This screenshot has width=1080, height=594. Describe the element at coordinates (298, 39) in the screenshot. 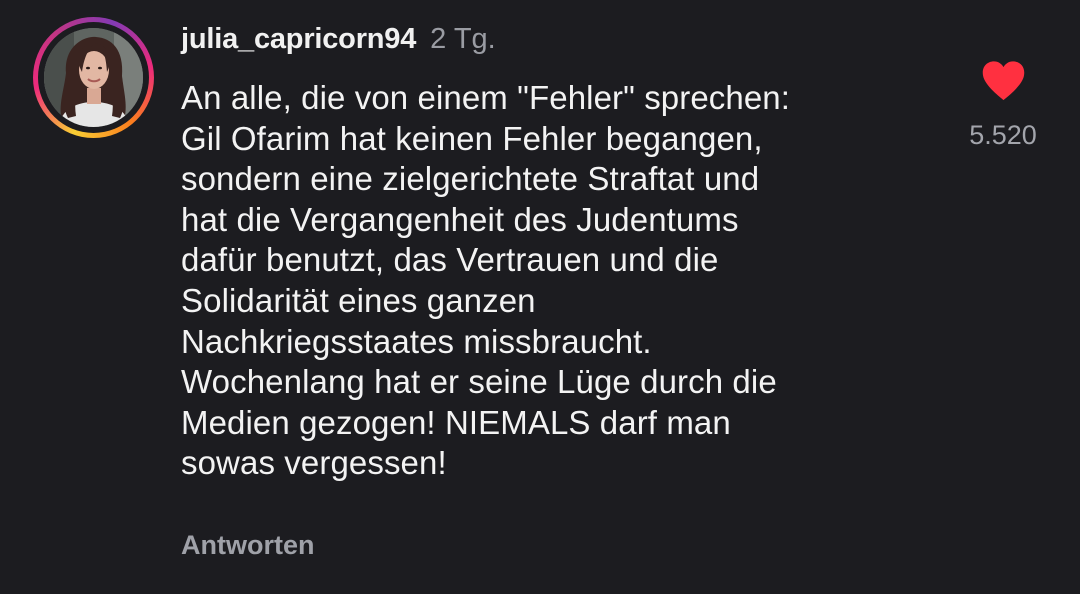

I see `username: julia_capricorn94` at that location.